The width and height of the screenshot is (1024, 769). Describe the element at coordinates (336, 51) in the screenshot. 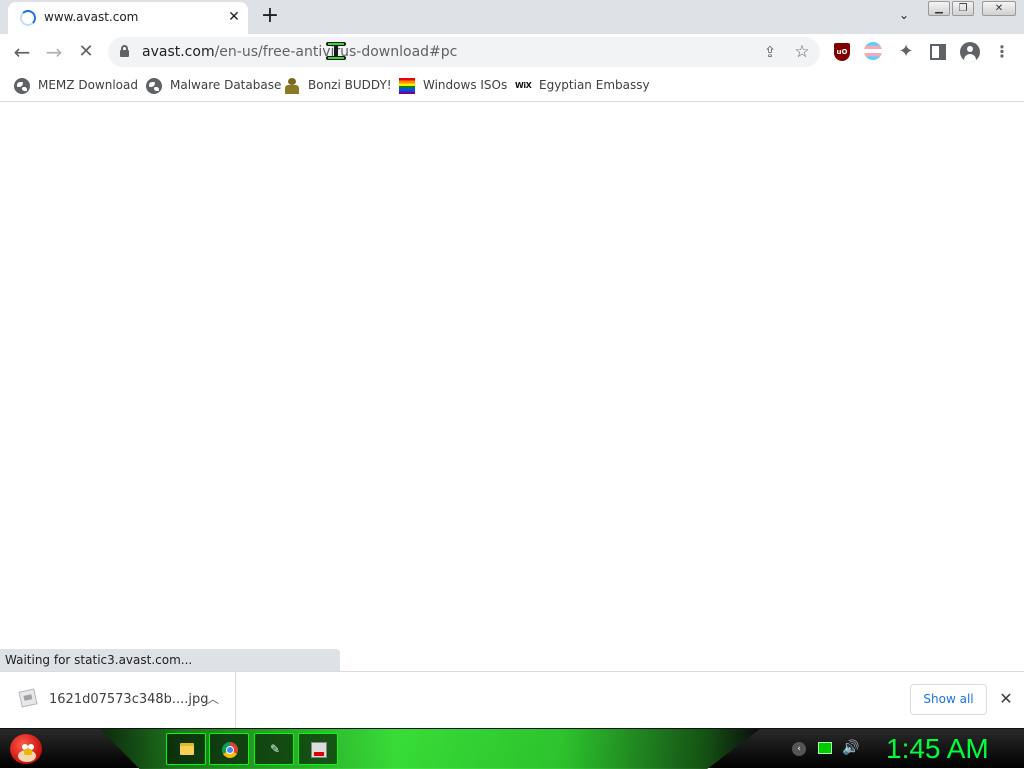

I see `text-cursor-icon` at that location.